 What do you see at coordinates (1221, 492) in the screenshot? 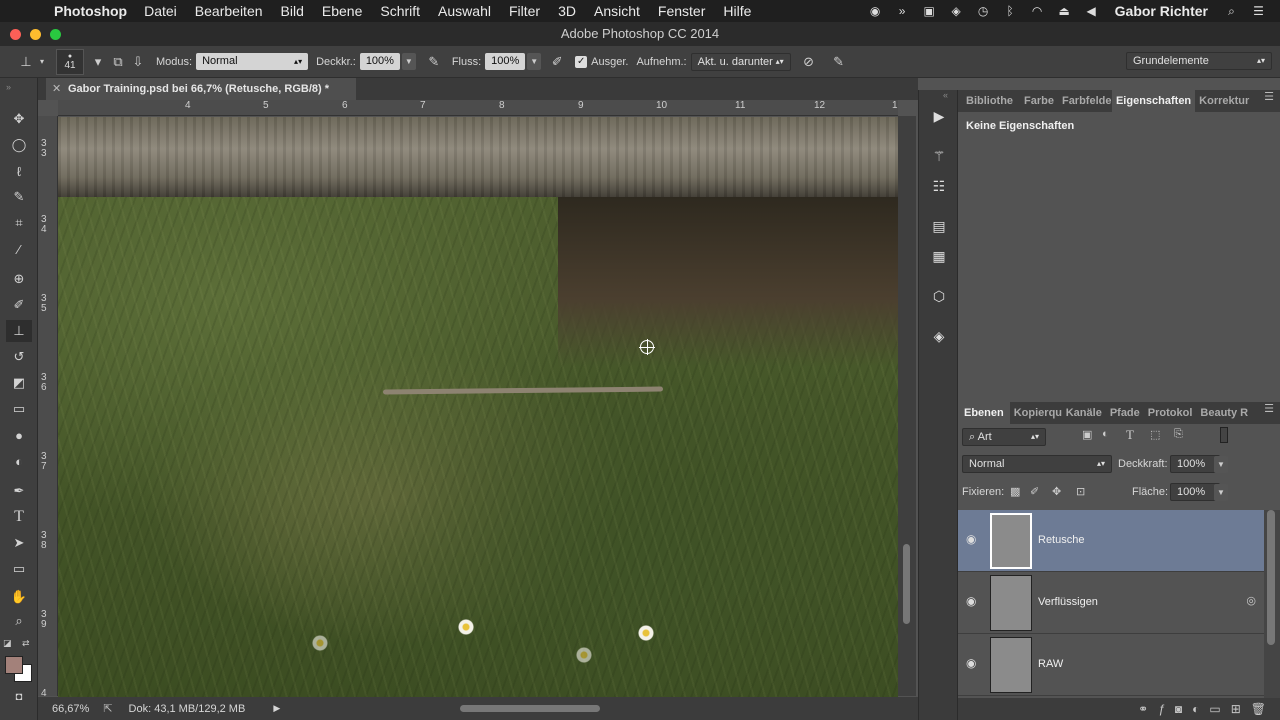
I see `fill-dropdown-icon: ▼` at bounding box center [1221, 492].